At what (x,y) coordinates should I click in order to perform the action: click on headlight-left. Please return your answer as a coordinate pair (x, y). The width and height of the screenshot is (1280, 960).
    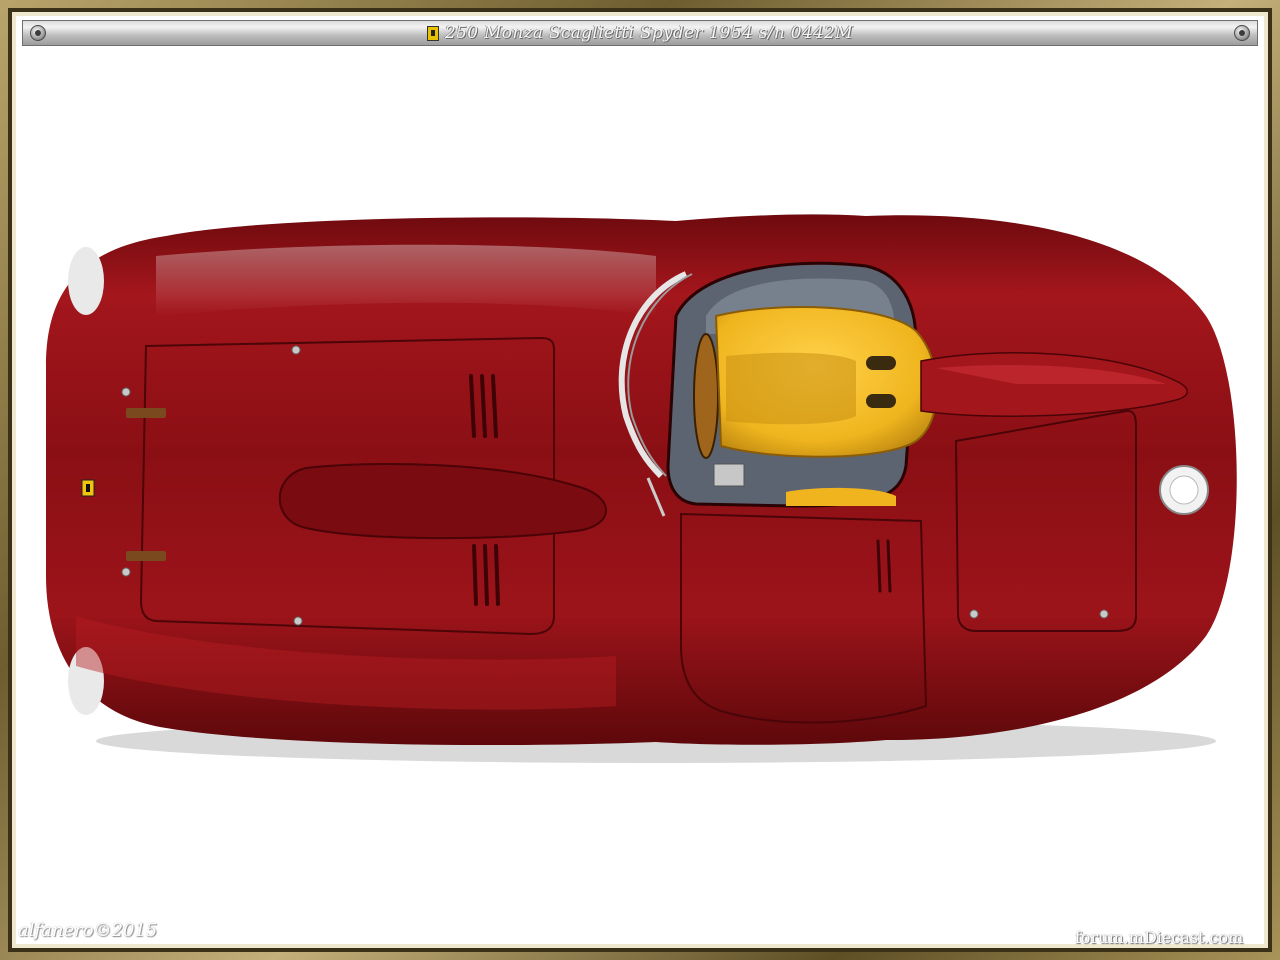
    Looking at the image, I should click on (86, 281).